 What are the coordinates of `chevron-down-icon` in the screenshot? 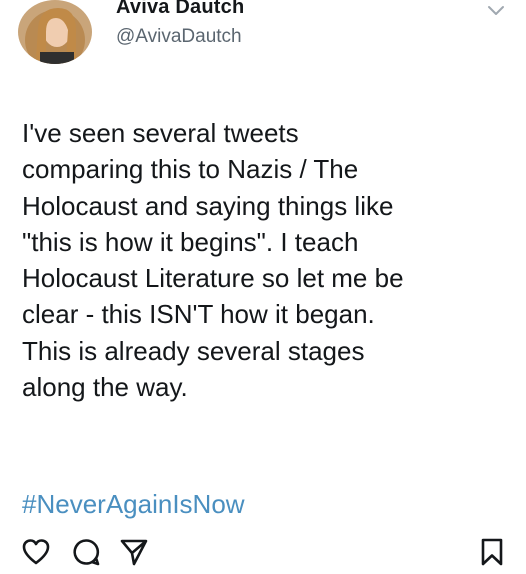 It's located at (496, 11).